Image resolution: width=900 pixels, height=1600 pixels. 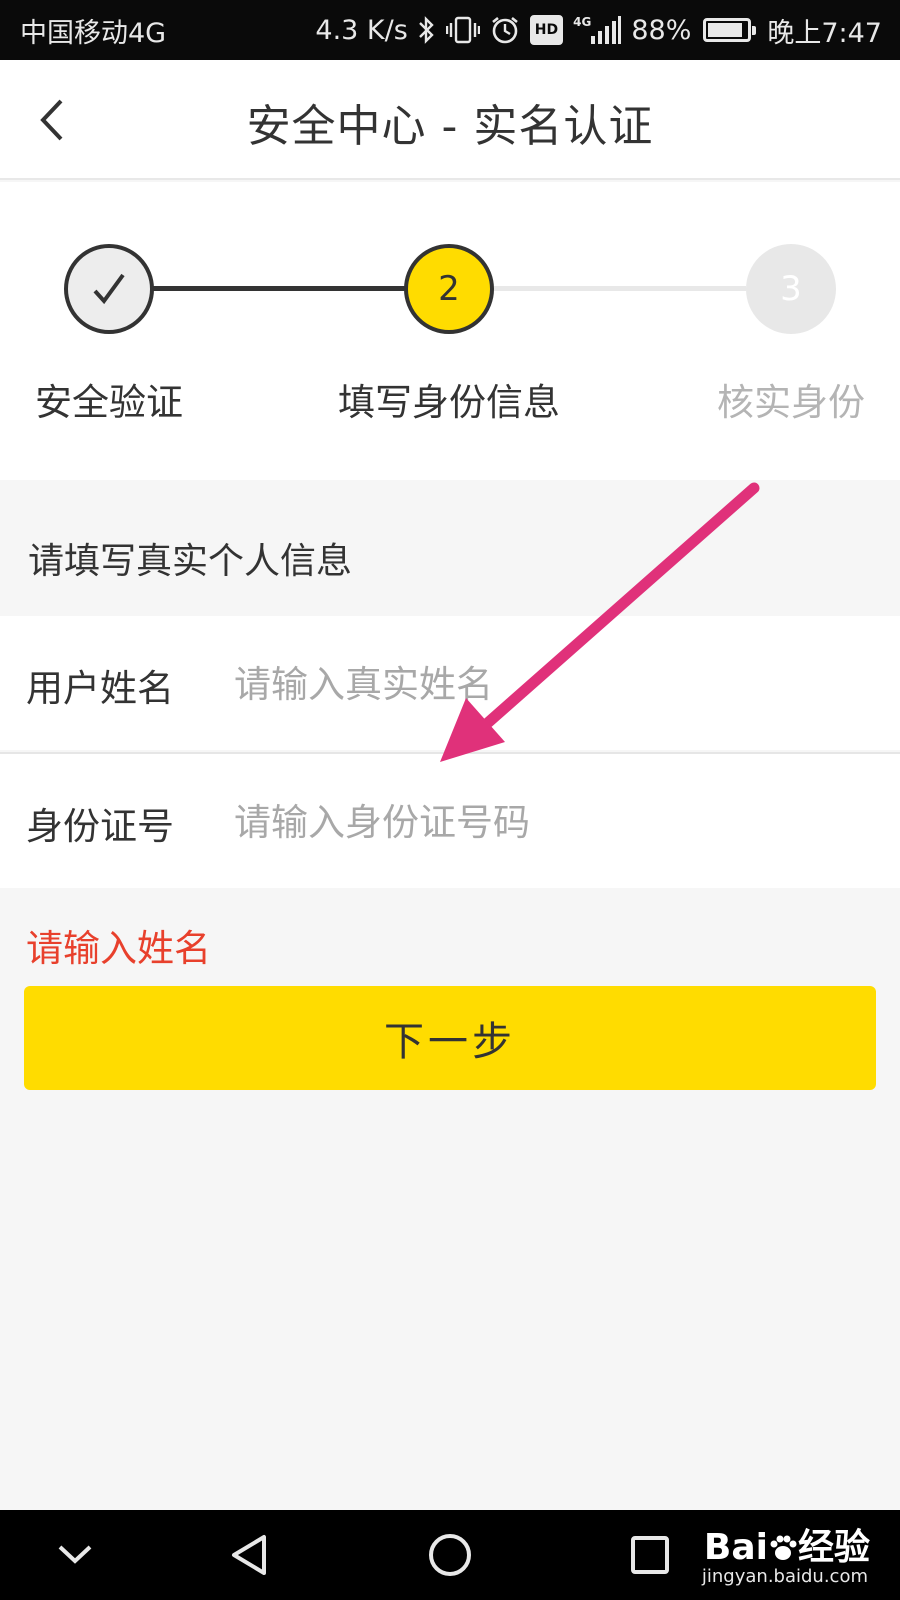 I want to click on section-heading: 请填写真实个人信息, so click(x=190, y=561).